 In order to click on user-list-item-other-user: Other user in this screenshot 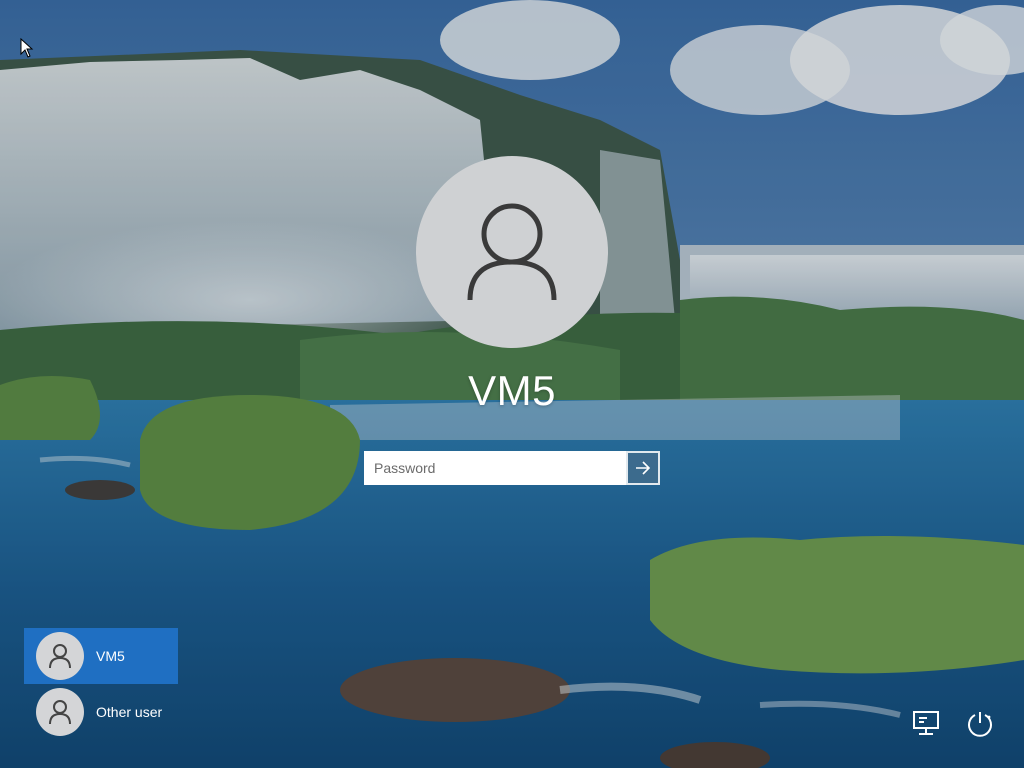, I will do `click(101, 712)`.